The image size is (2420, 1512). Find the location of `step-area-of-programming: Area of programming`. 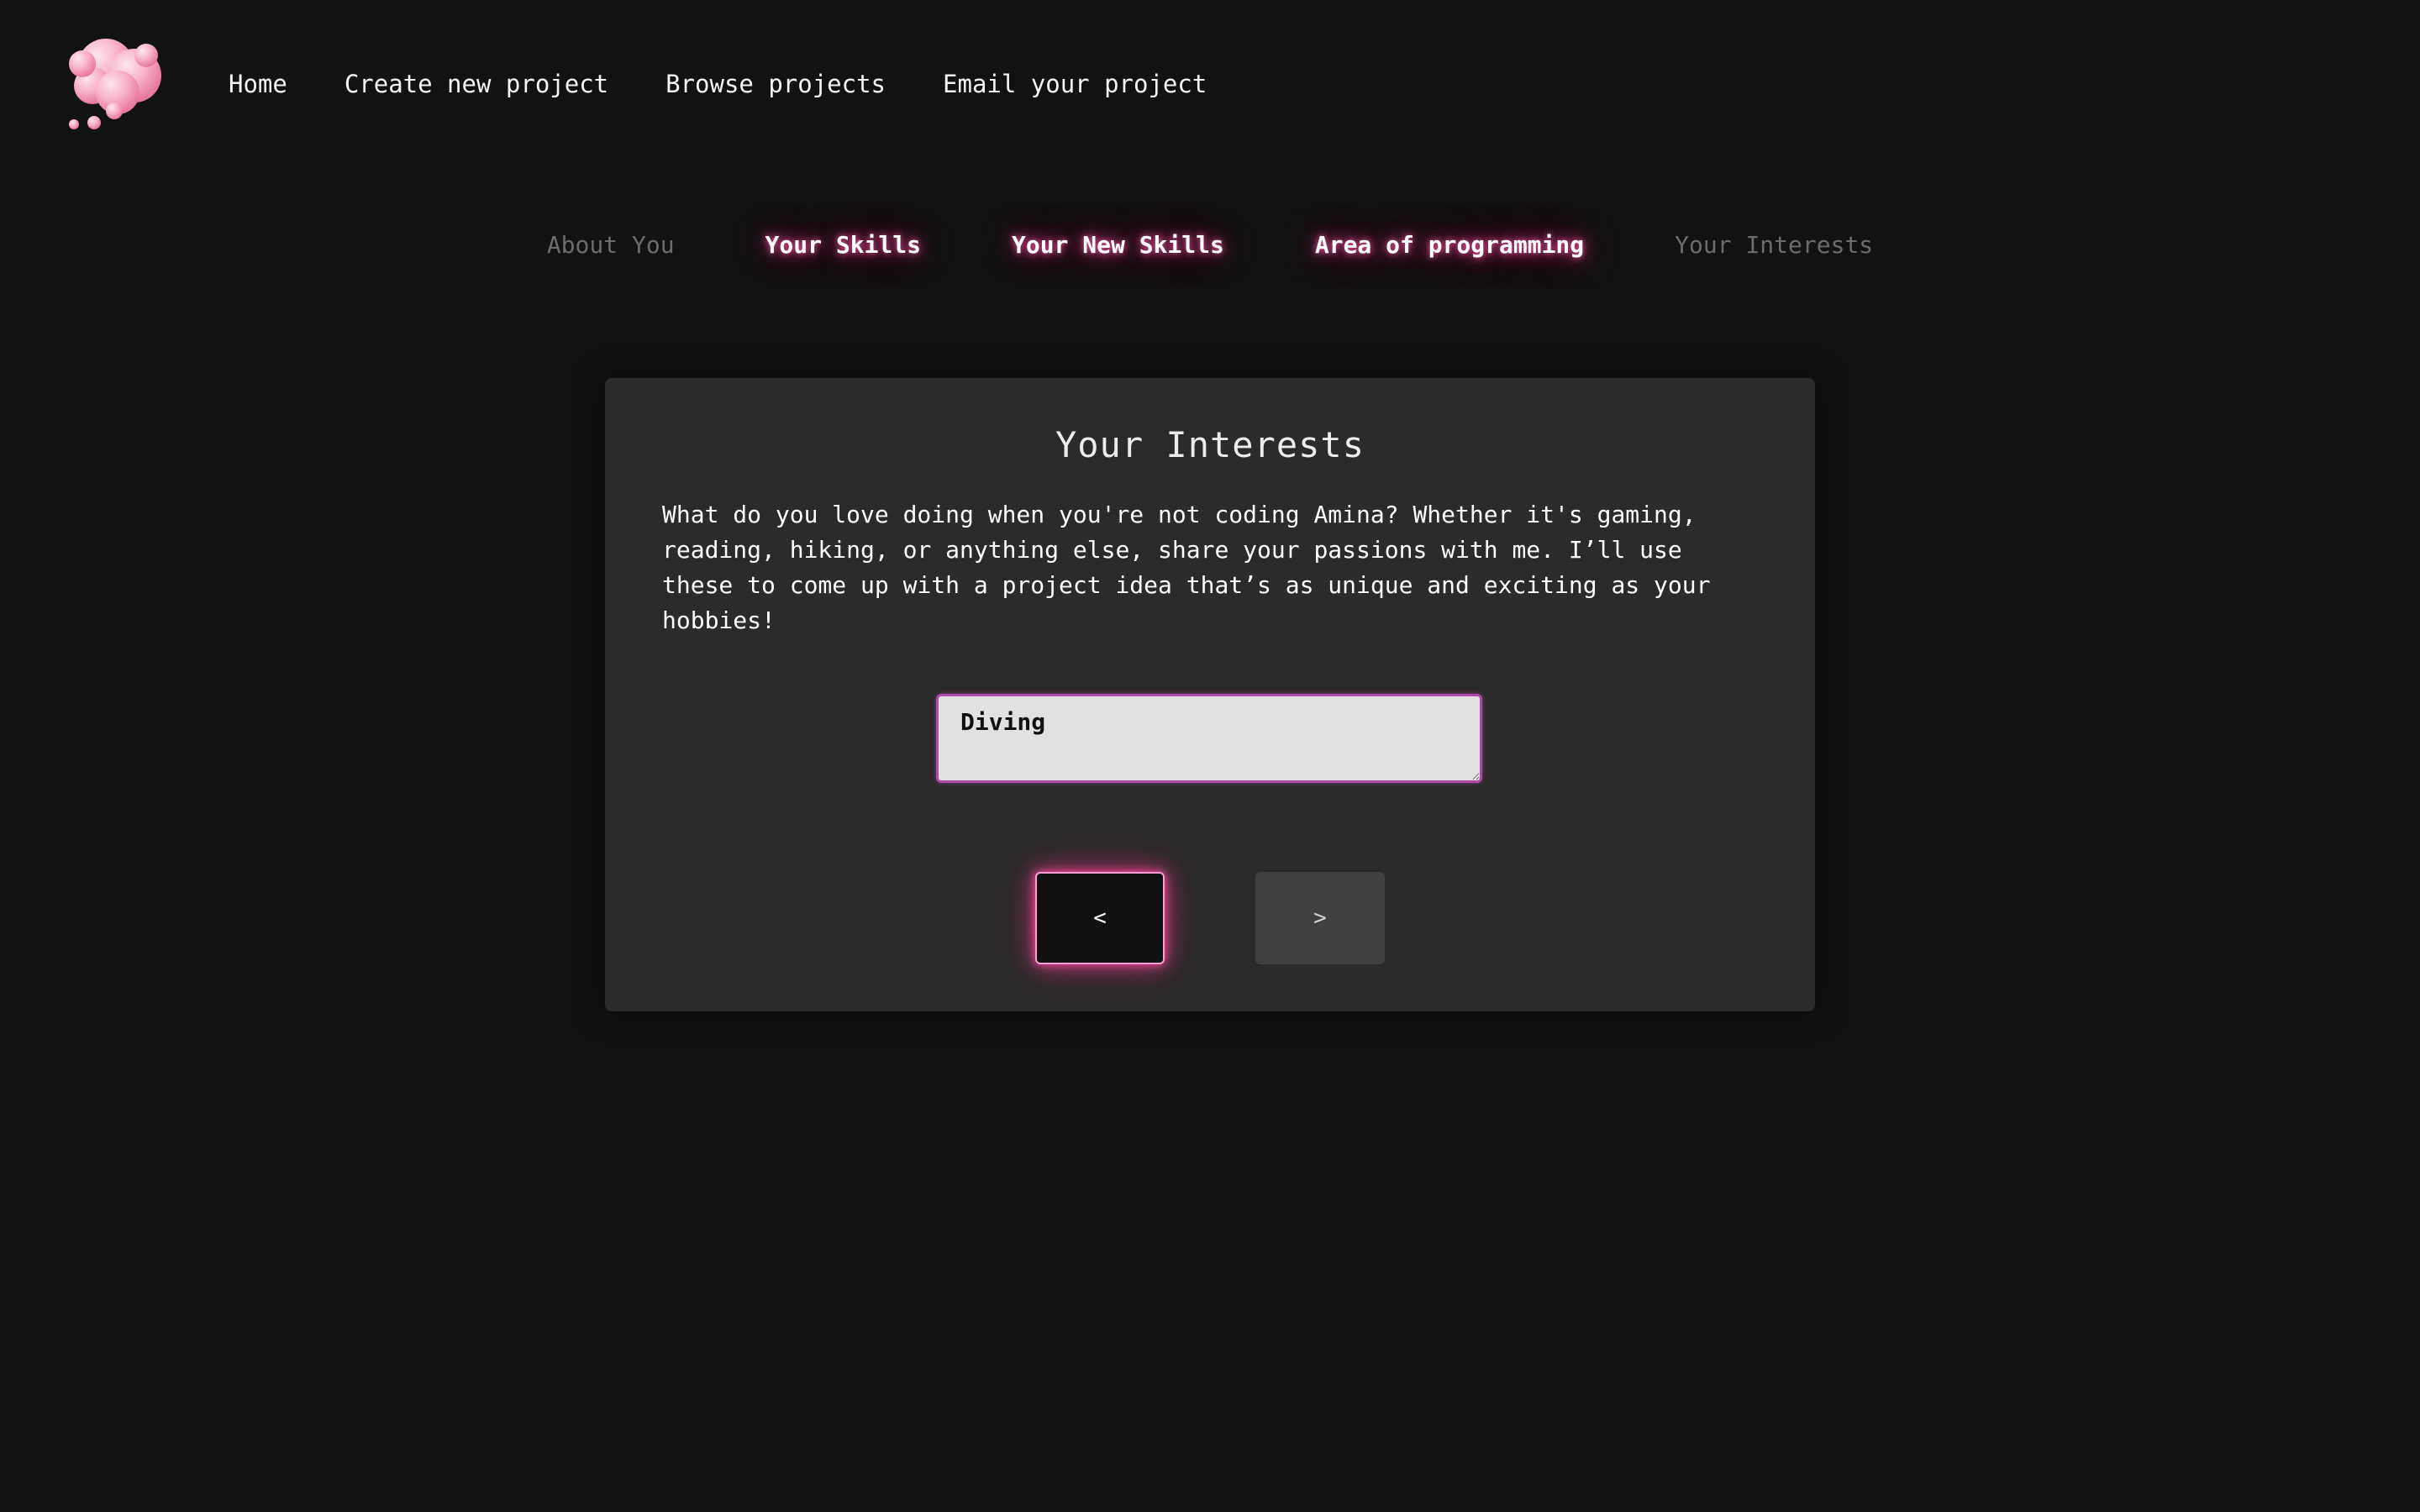

step-area-of-programming: Area of programming is located at coordinates (1449, 245).